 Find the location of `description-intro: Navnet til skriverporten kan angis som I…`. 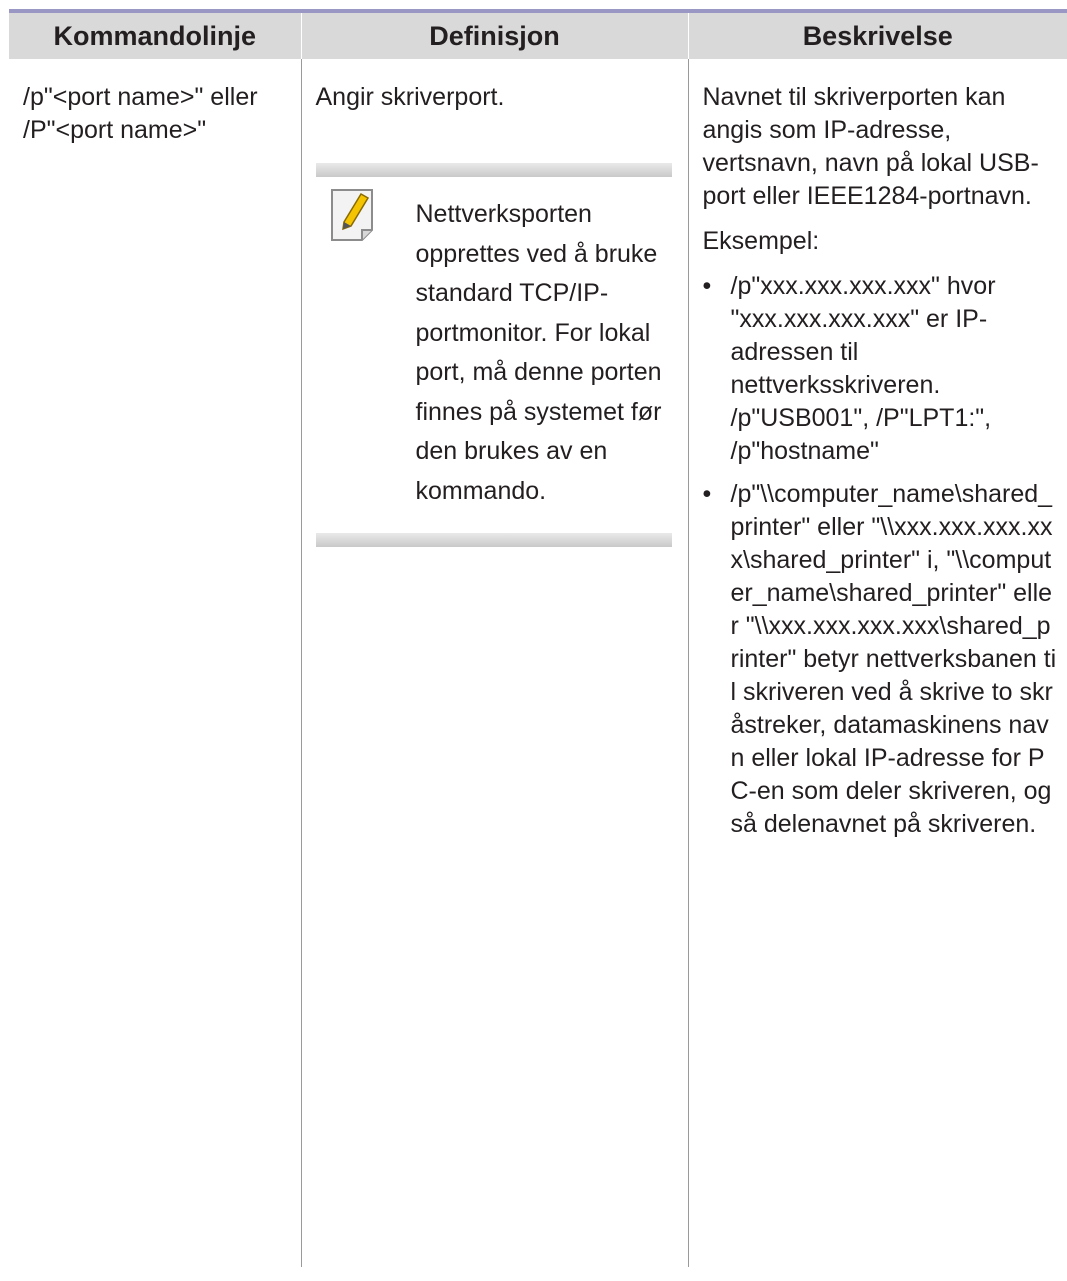

description-intro: Navnet til skriverporten kan angis som I… is located at coordinates (870, 146).